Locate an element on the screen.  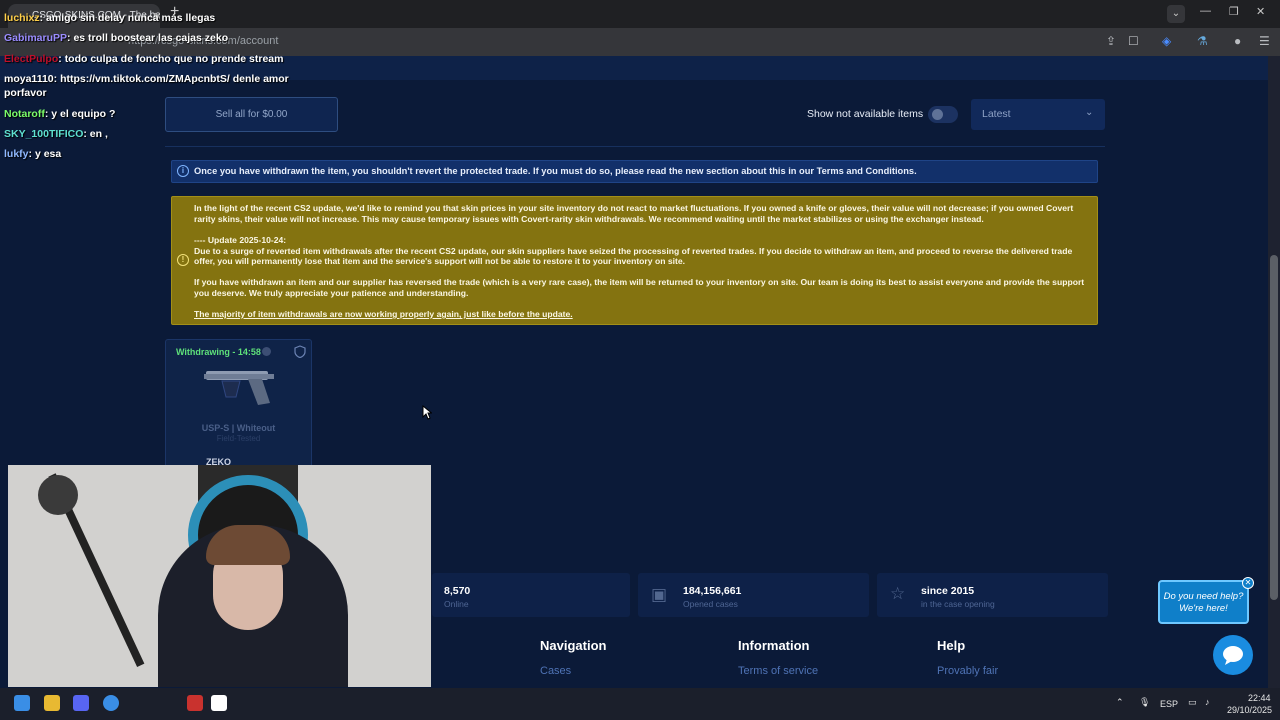
close-window-icon: ✕ is located at coordinates (1260, 11).